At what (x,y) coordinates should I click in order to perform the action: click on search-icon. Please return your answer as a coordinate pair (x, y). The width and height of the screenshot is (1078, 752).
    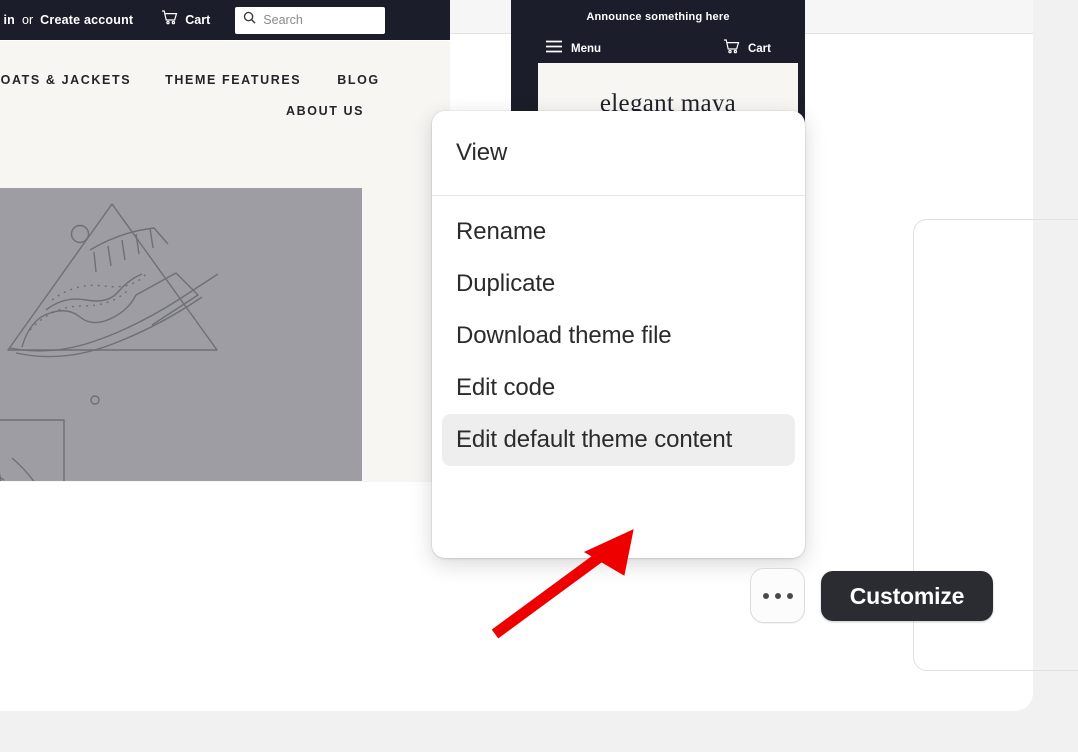
    Looking at the image, I should click on (249, 20).